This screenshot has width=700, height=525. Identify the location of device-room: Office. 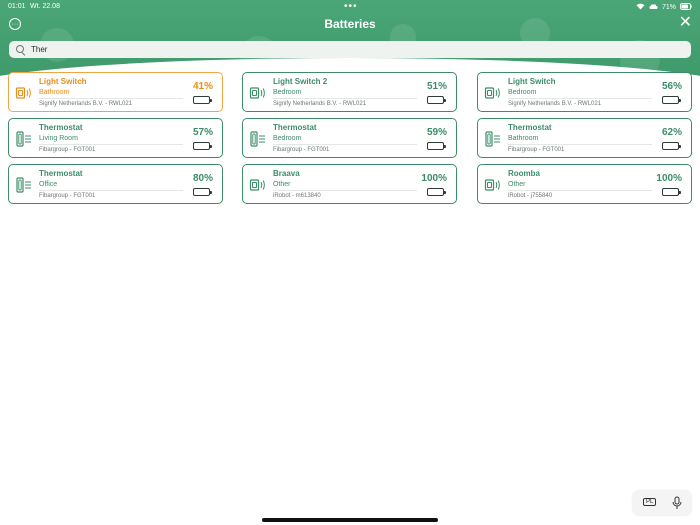
(48, 184).